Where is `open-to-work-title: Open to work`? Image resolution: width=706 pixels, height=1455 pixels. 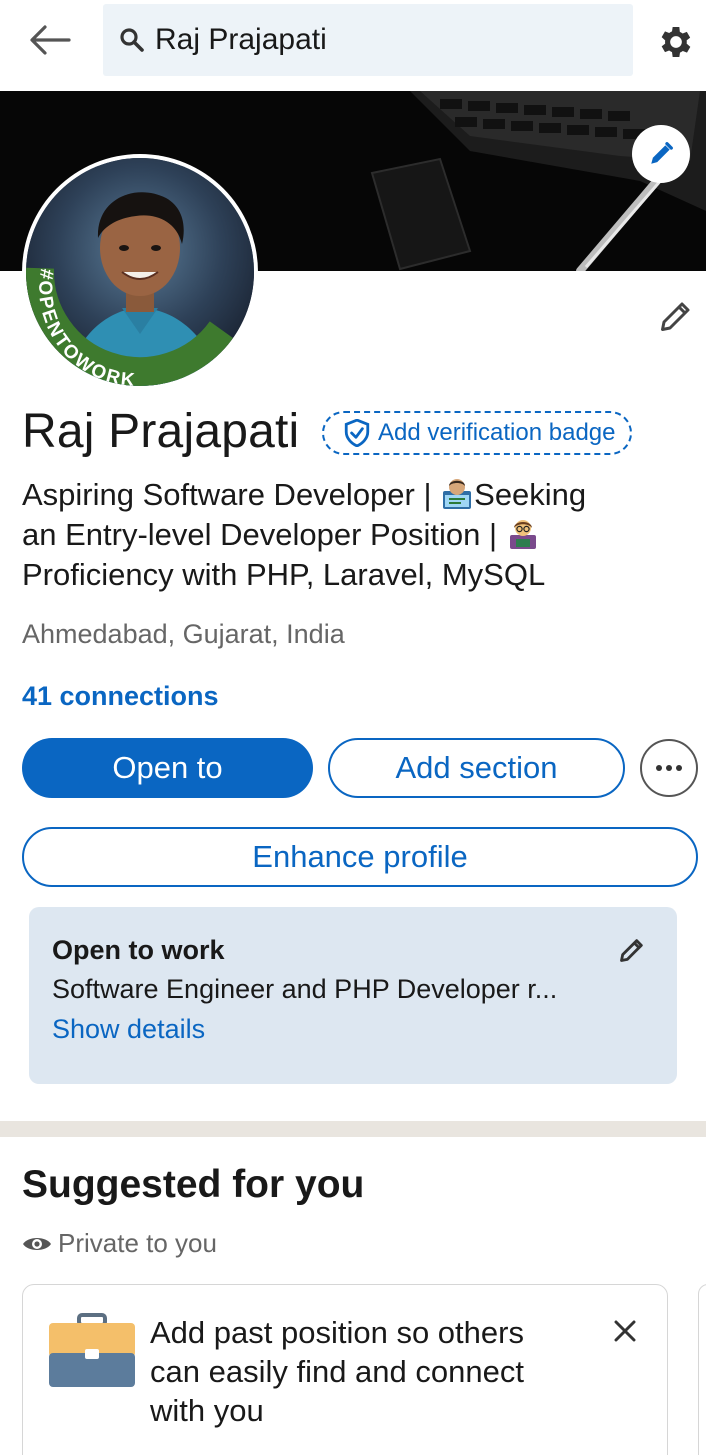 open-to-work-title: Open to work is located at coordinates (138, 950).